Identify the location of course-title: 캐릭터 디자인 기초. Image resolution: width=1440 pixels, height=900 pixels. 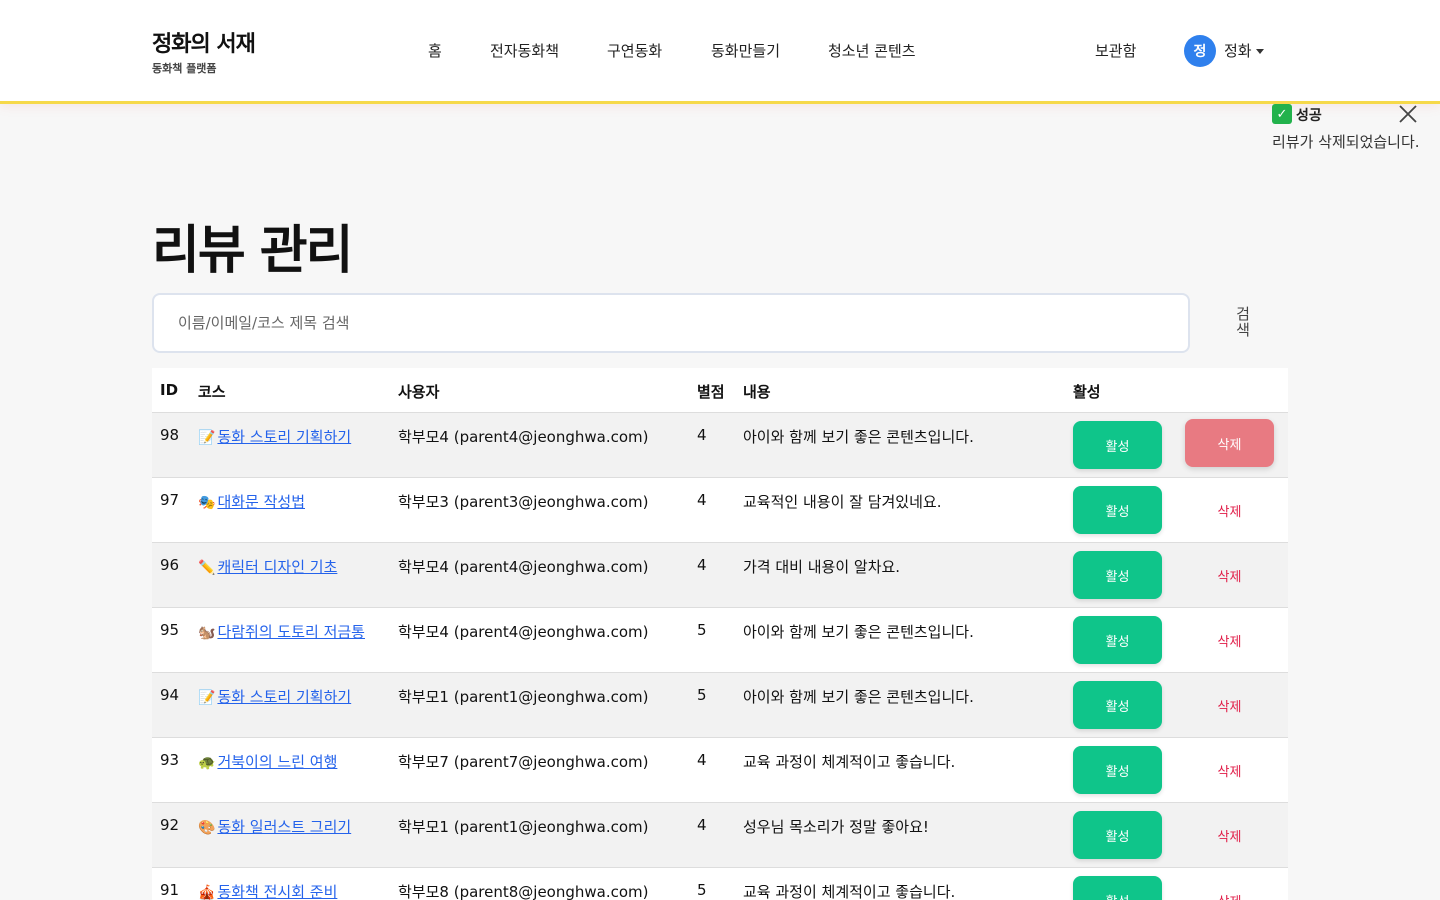
(277, 567).